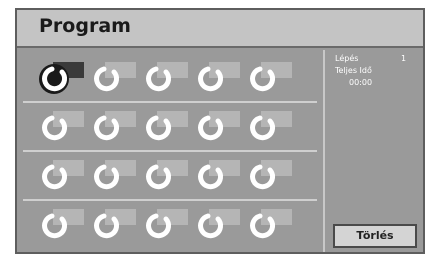 This screenshot has height=259, width=427. Describe the element at coordinates (85, 26) in the screenshot. I see `window-title: Program` at that location.